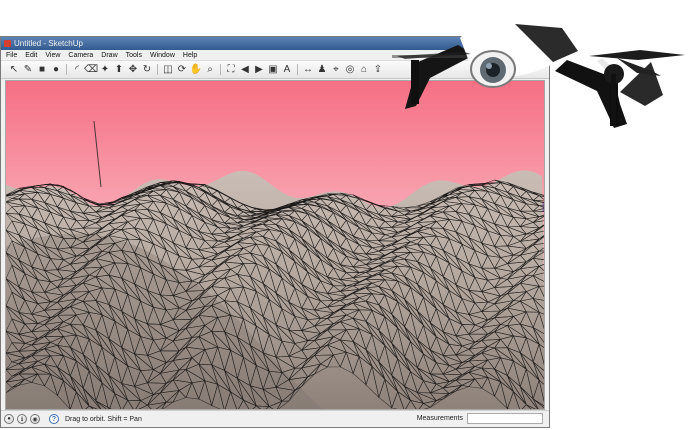 This screenshot has width=690, height=430. Describe the element at coordinates (519, 53) in the screenshot. I see `drone-body` at that location.